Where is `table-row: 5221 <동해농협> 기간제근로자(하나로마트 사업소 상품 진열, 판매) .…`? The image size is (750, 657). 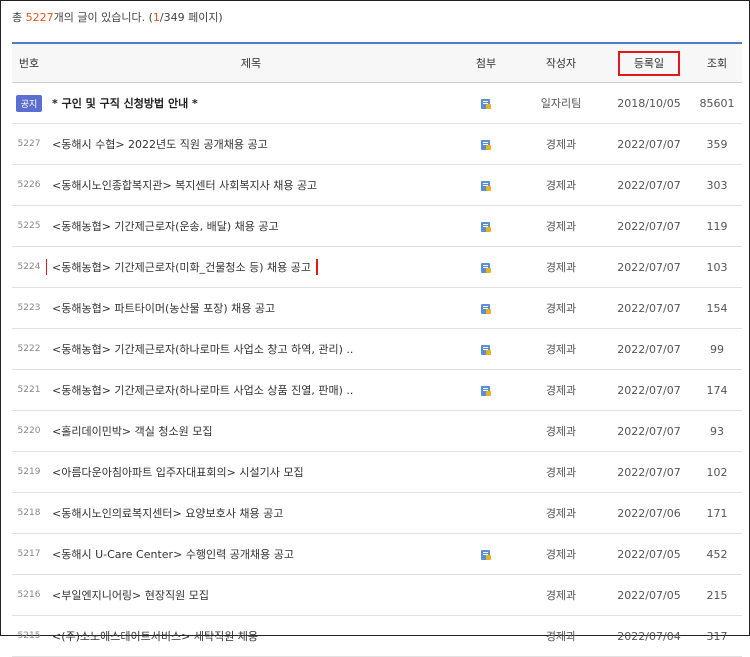 table-row: 5221 <동해농협> 기간제근로자(하나로마트 사업소 상품 진열, 판매) .… is located at coordinates (377, 390).